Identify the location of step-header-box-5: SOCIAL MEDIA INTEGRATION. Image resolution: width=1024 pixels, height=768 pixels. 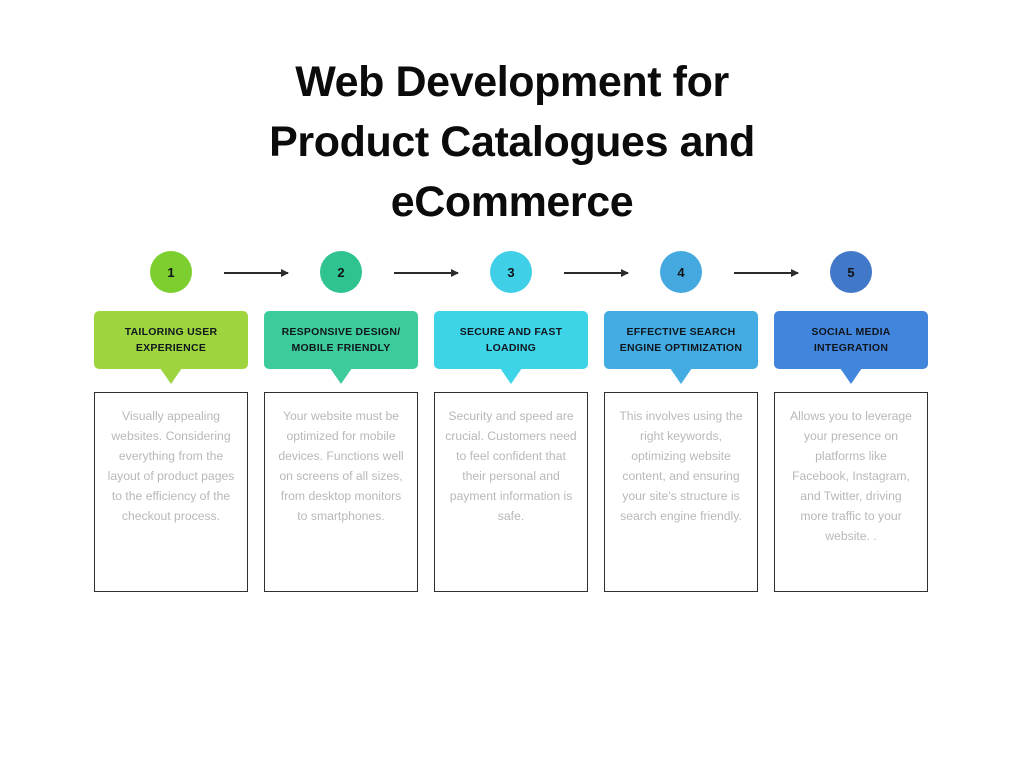
(851, 347).